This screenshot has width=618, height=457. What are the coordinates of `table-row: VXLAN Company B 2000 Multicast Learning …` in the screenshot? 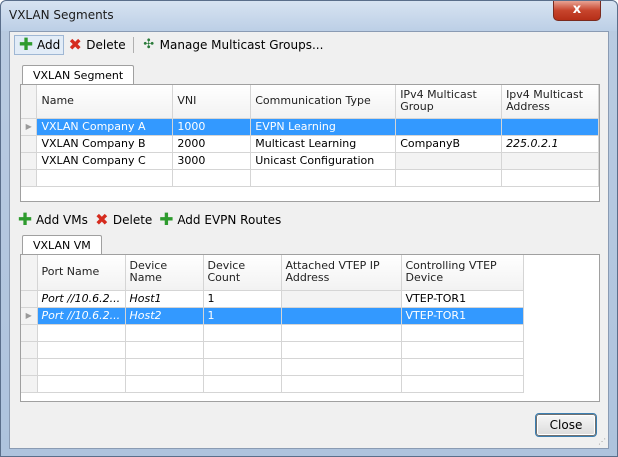 It's located at (310, 144).